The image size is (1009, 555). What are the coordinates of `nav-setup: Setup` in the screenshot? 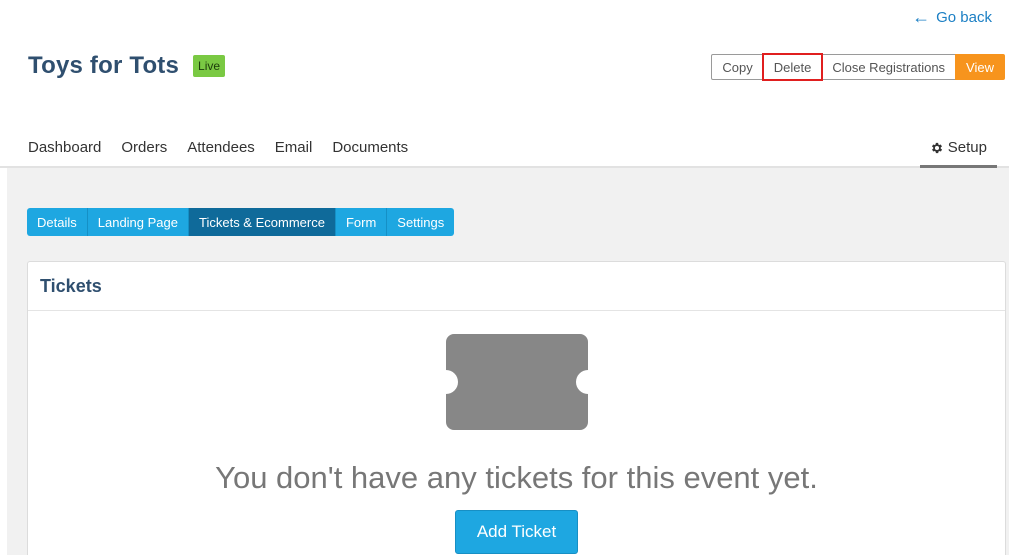 It's located at (958, 149).